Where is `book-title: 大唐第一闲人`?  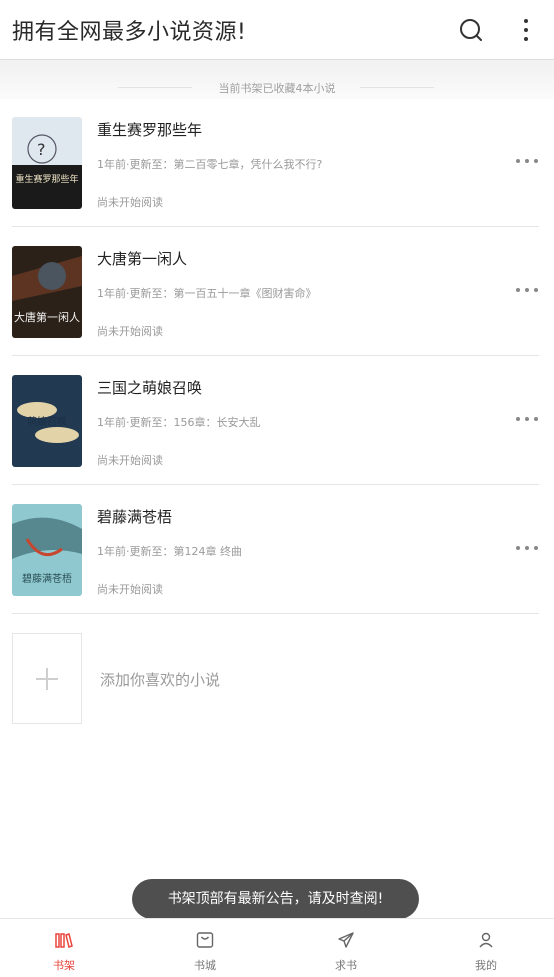 book-title: 大唐第一闲人 is located at coordinates (142, 259).